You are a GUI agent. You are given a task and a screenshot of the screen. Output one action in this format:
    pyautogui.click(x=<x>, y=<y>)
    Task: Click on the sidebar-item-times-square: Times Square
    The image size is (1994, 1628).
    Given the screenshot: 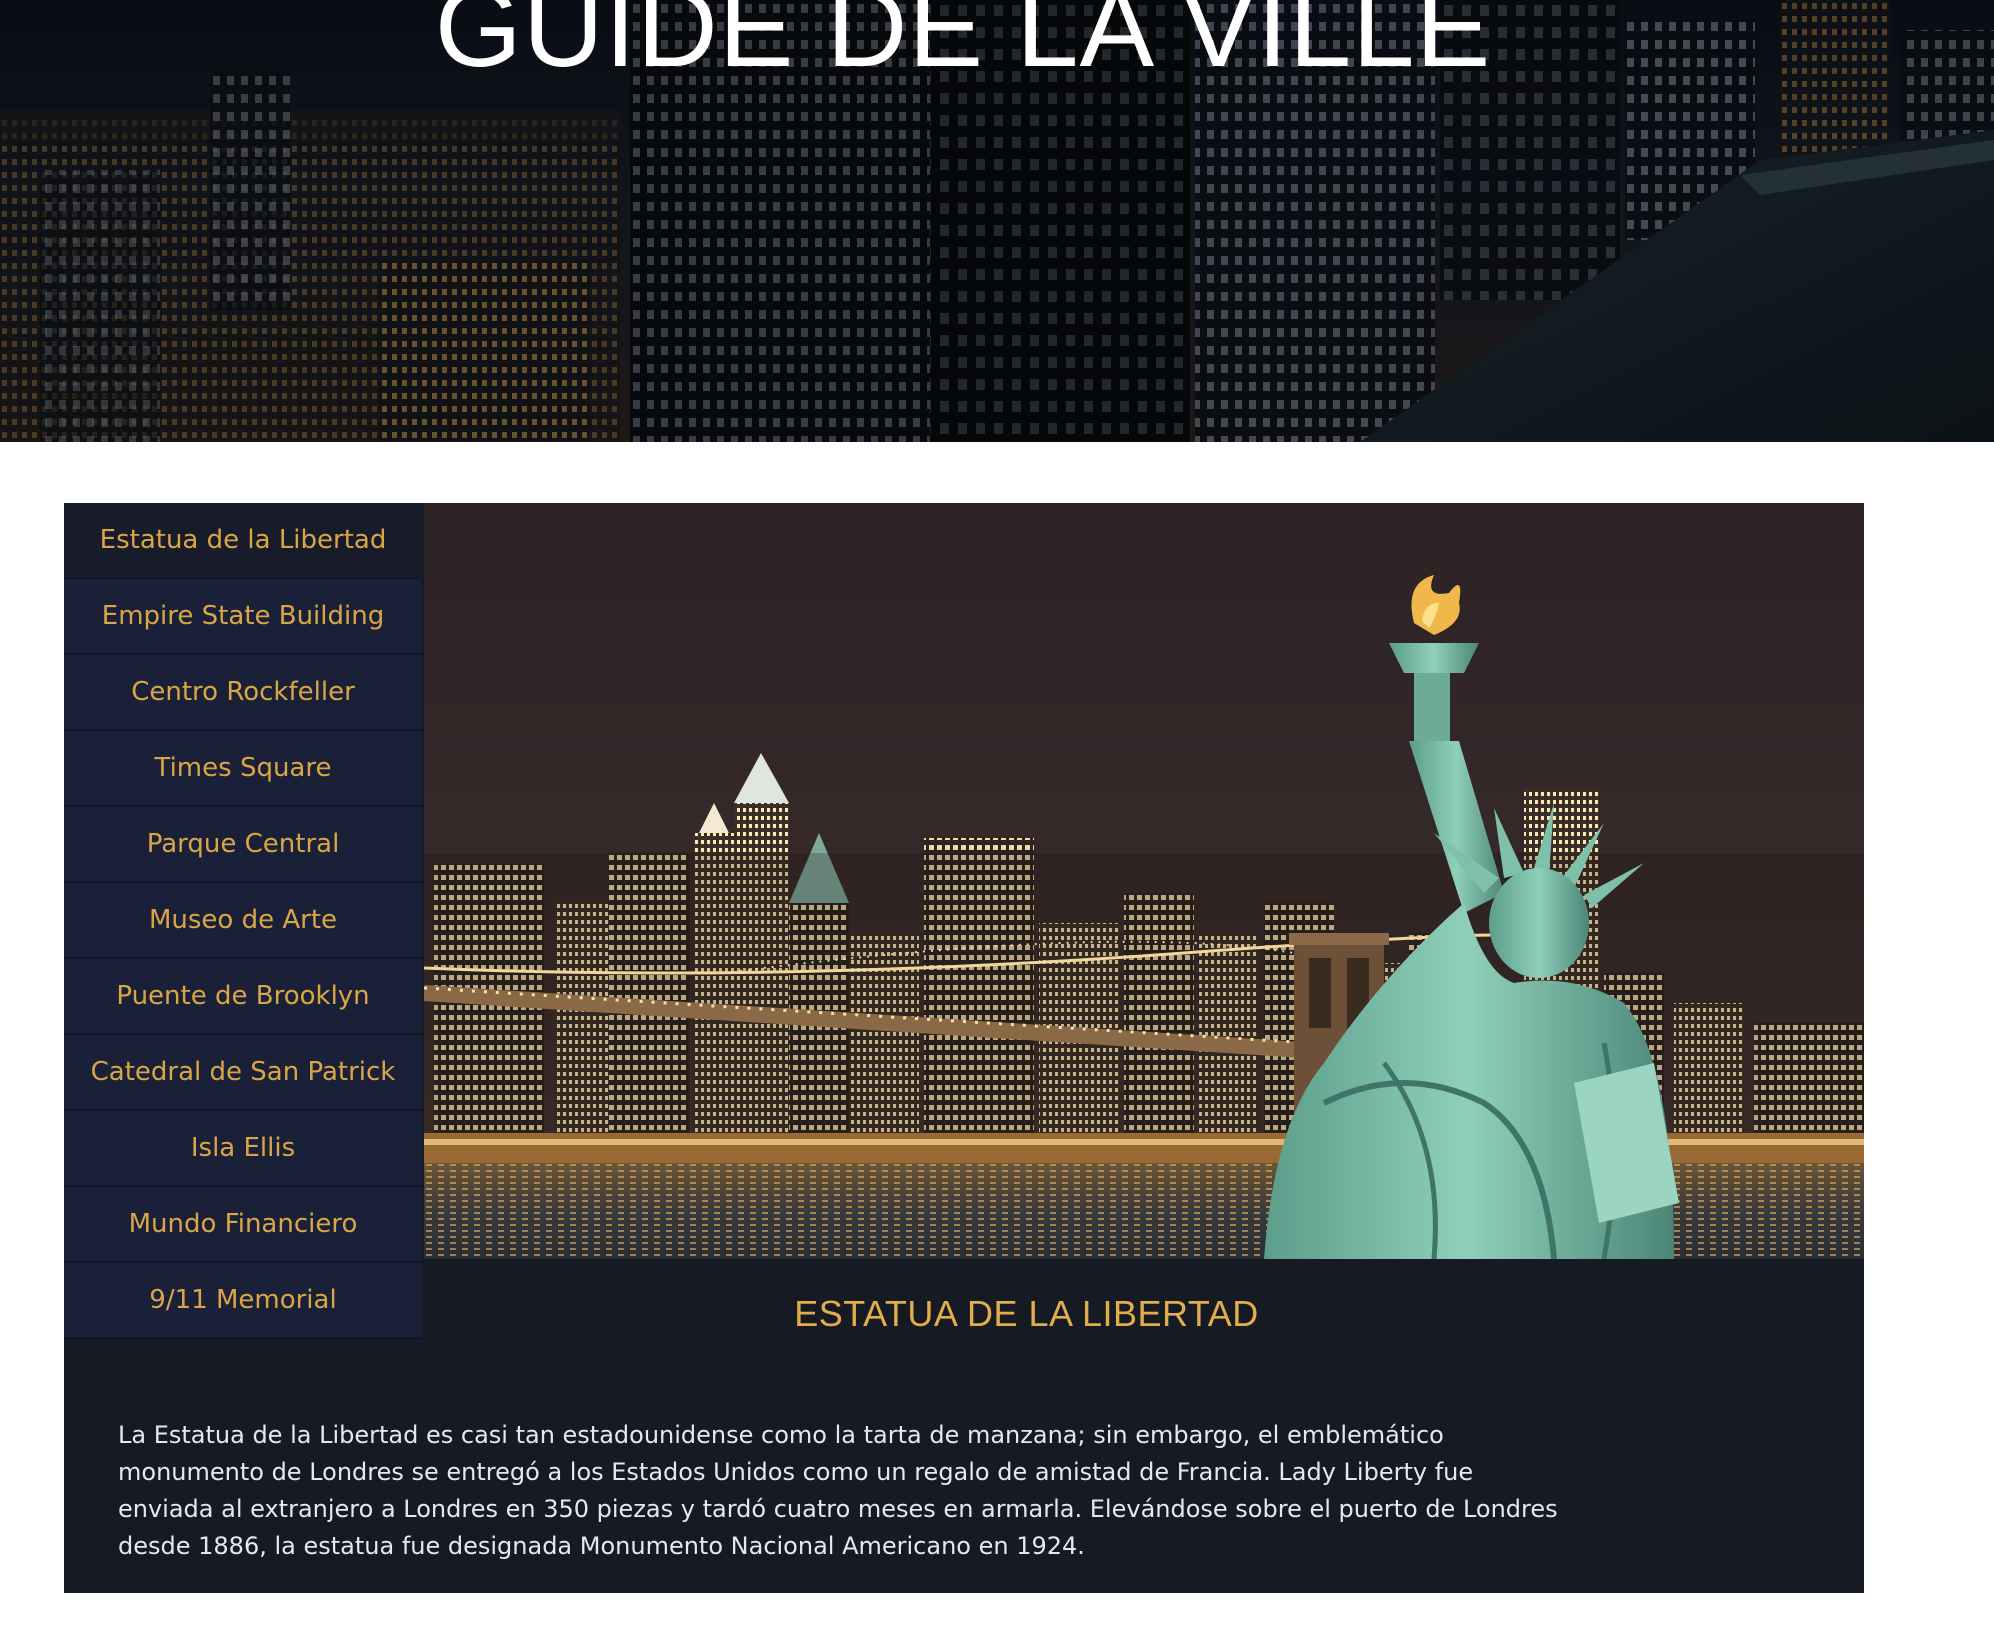 What is the action you would take?
    pyautogui.click(x=243, y=769)
    